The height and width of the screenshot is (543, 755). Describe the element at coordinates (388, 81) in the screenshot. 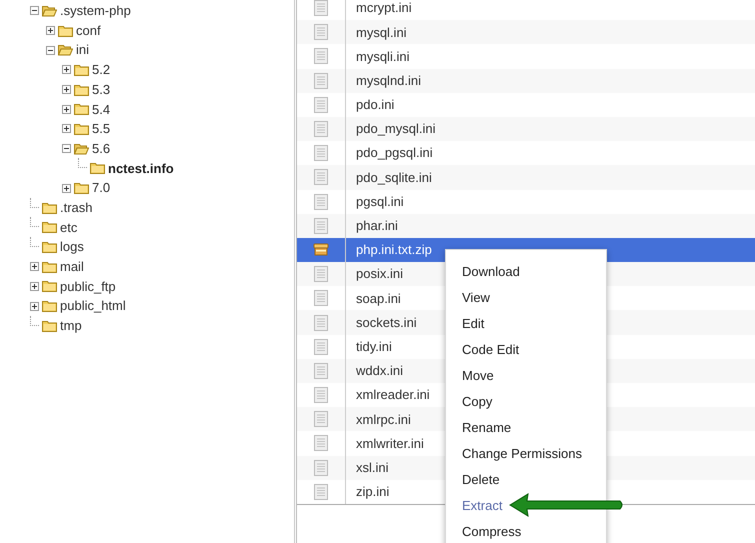

I see `file-name: mysqlnd.ini` at that location.